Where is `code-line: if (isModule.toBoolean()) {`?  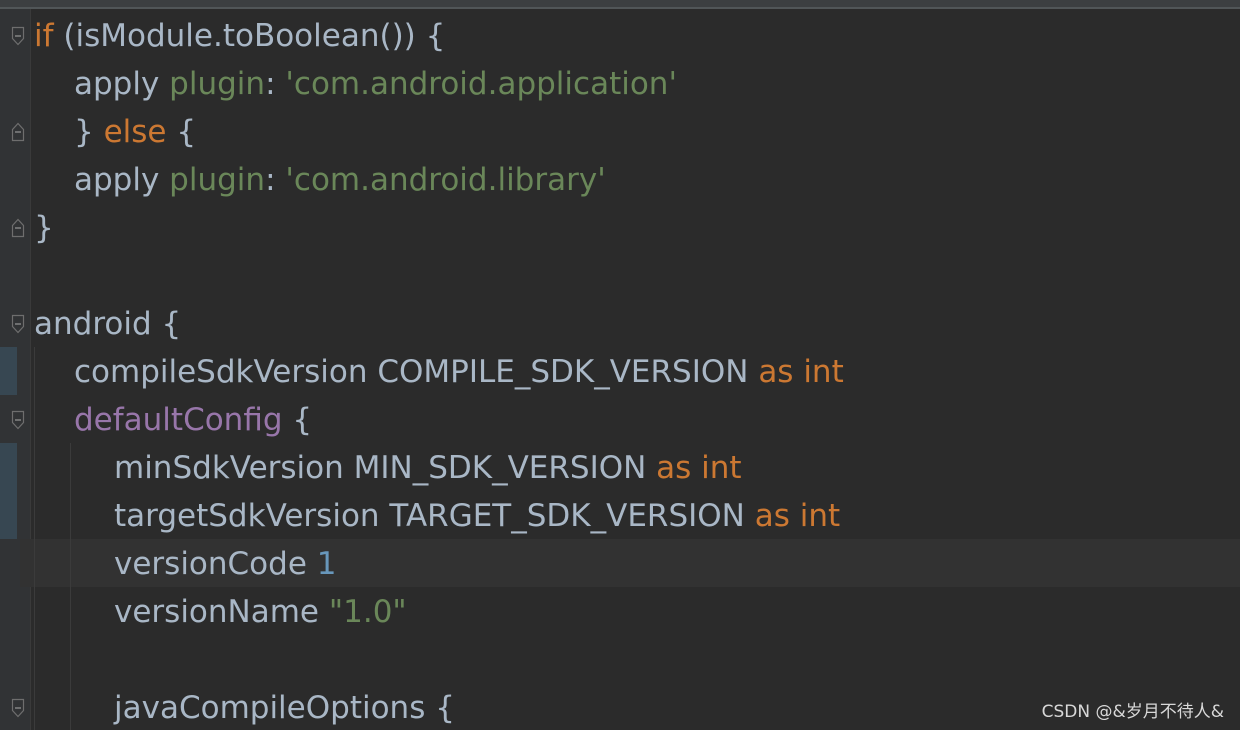
code-line: if (isModule.toBoolean()) { is located at coordinates (239, 36).